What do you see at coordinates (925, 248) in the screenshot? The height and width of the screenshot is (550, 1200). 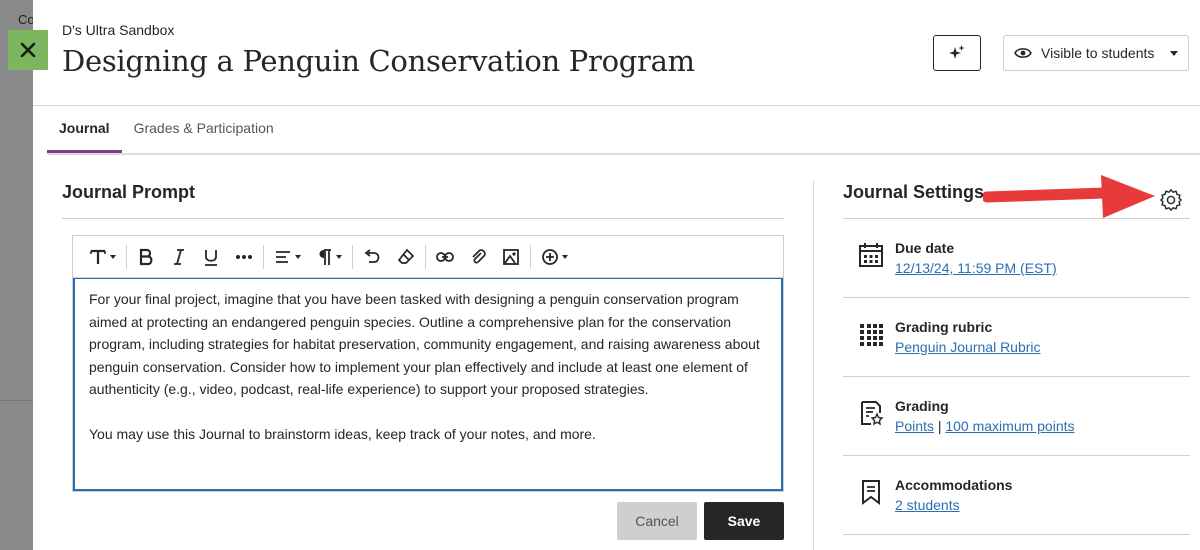 I see `due-date-label: Due date` at bounding box center [925, 248].